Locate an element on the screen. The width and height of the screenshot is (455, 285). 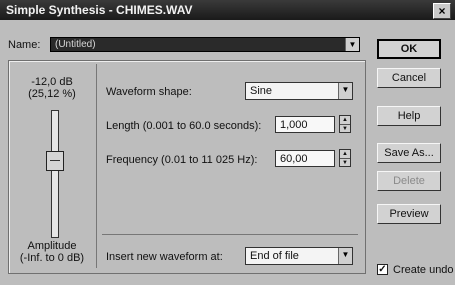
waveform-dropdown-icon: ▼ is located at coordinates (345, 91).